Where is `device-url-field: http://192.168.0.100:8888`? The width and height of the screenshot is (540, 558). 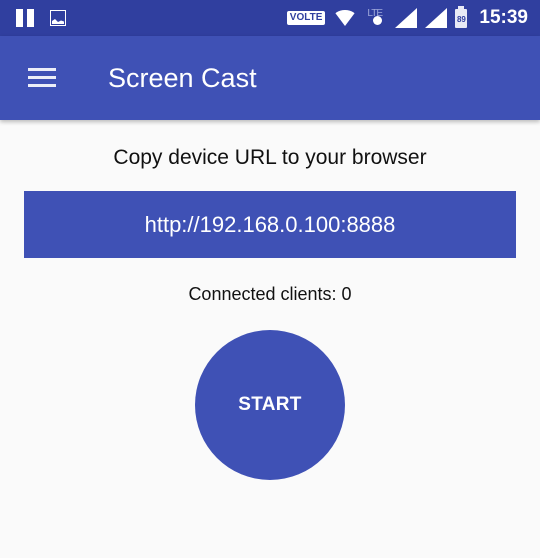
device-url-field: http://192.168.0.100:8888 is located at coordinates (270, 224).